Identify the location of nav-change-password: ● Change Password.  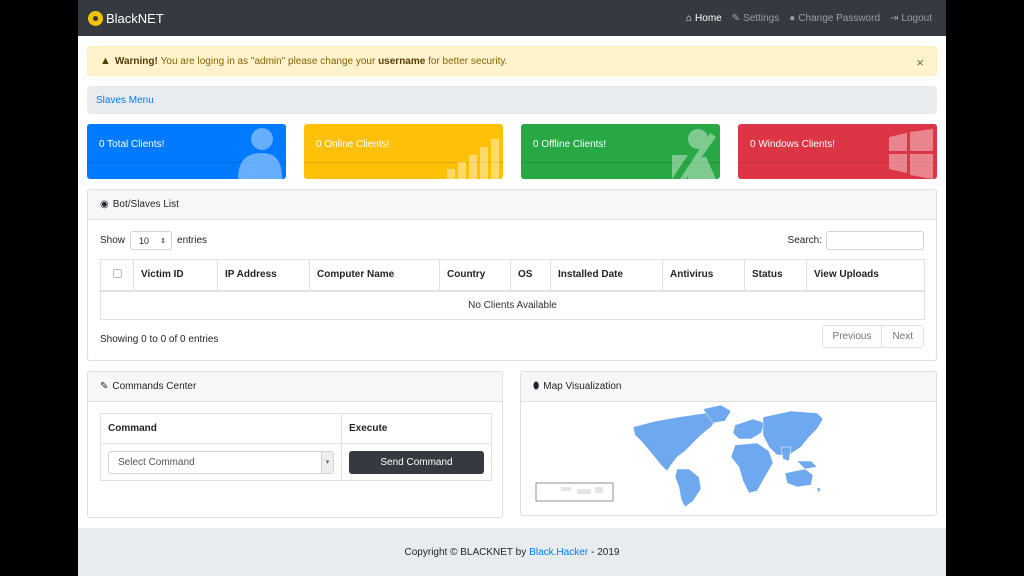
(834, 18).